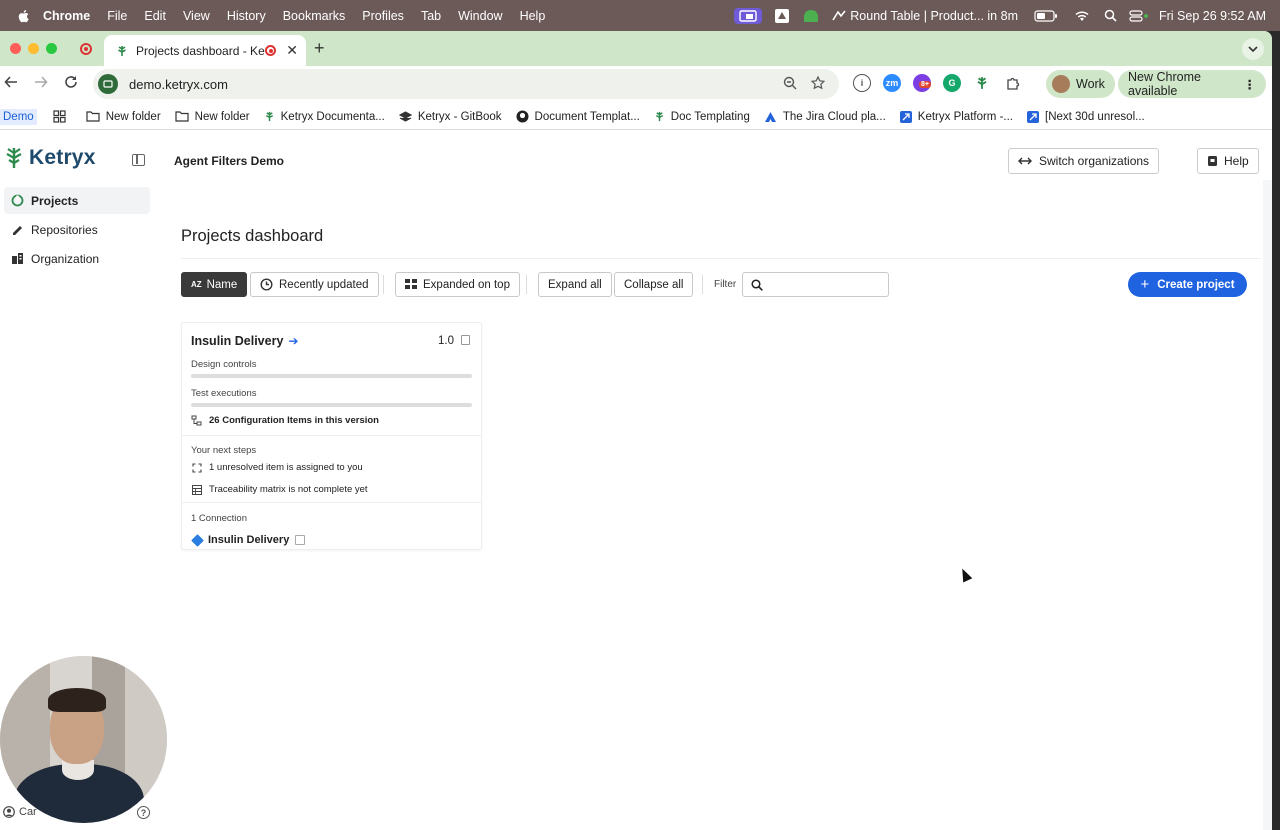 The image size is (1280, 830). I want to click on new-tab-button: +, so click(319, 48).